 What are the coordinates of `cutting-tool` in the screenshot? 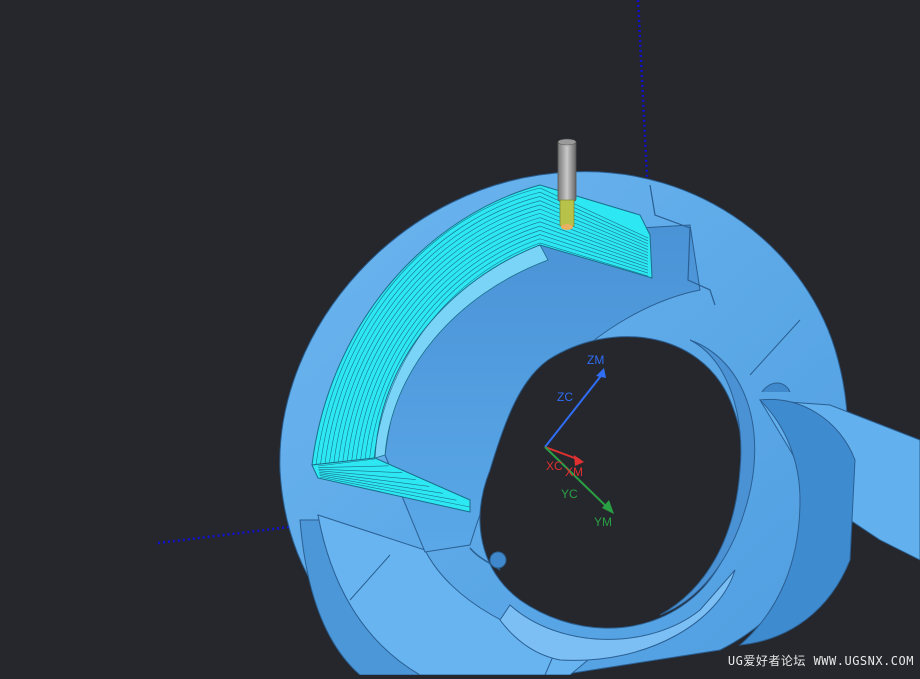 It's located at (567, 184).